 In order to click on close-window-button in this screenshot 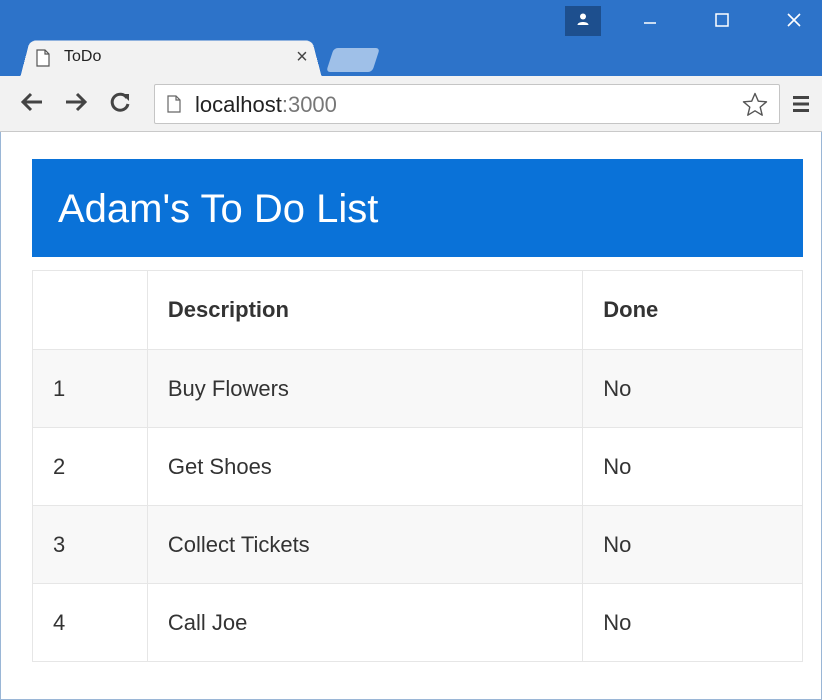, I will do `click(794, 22)`.